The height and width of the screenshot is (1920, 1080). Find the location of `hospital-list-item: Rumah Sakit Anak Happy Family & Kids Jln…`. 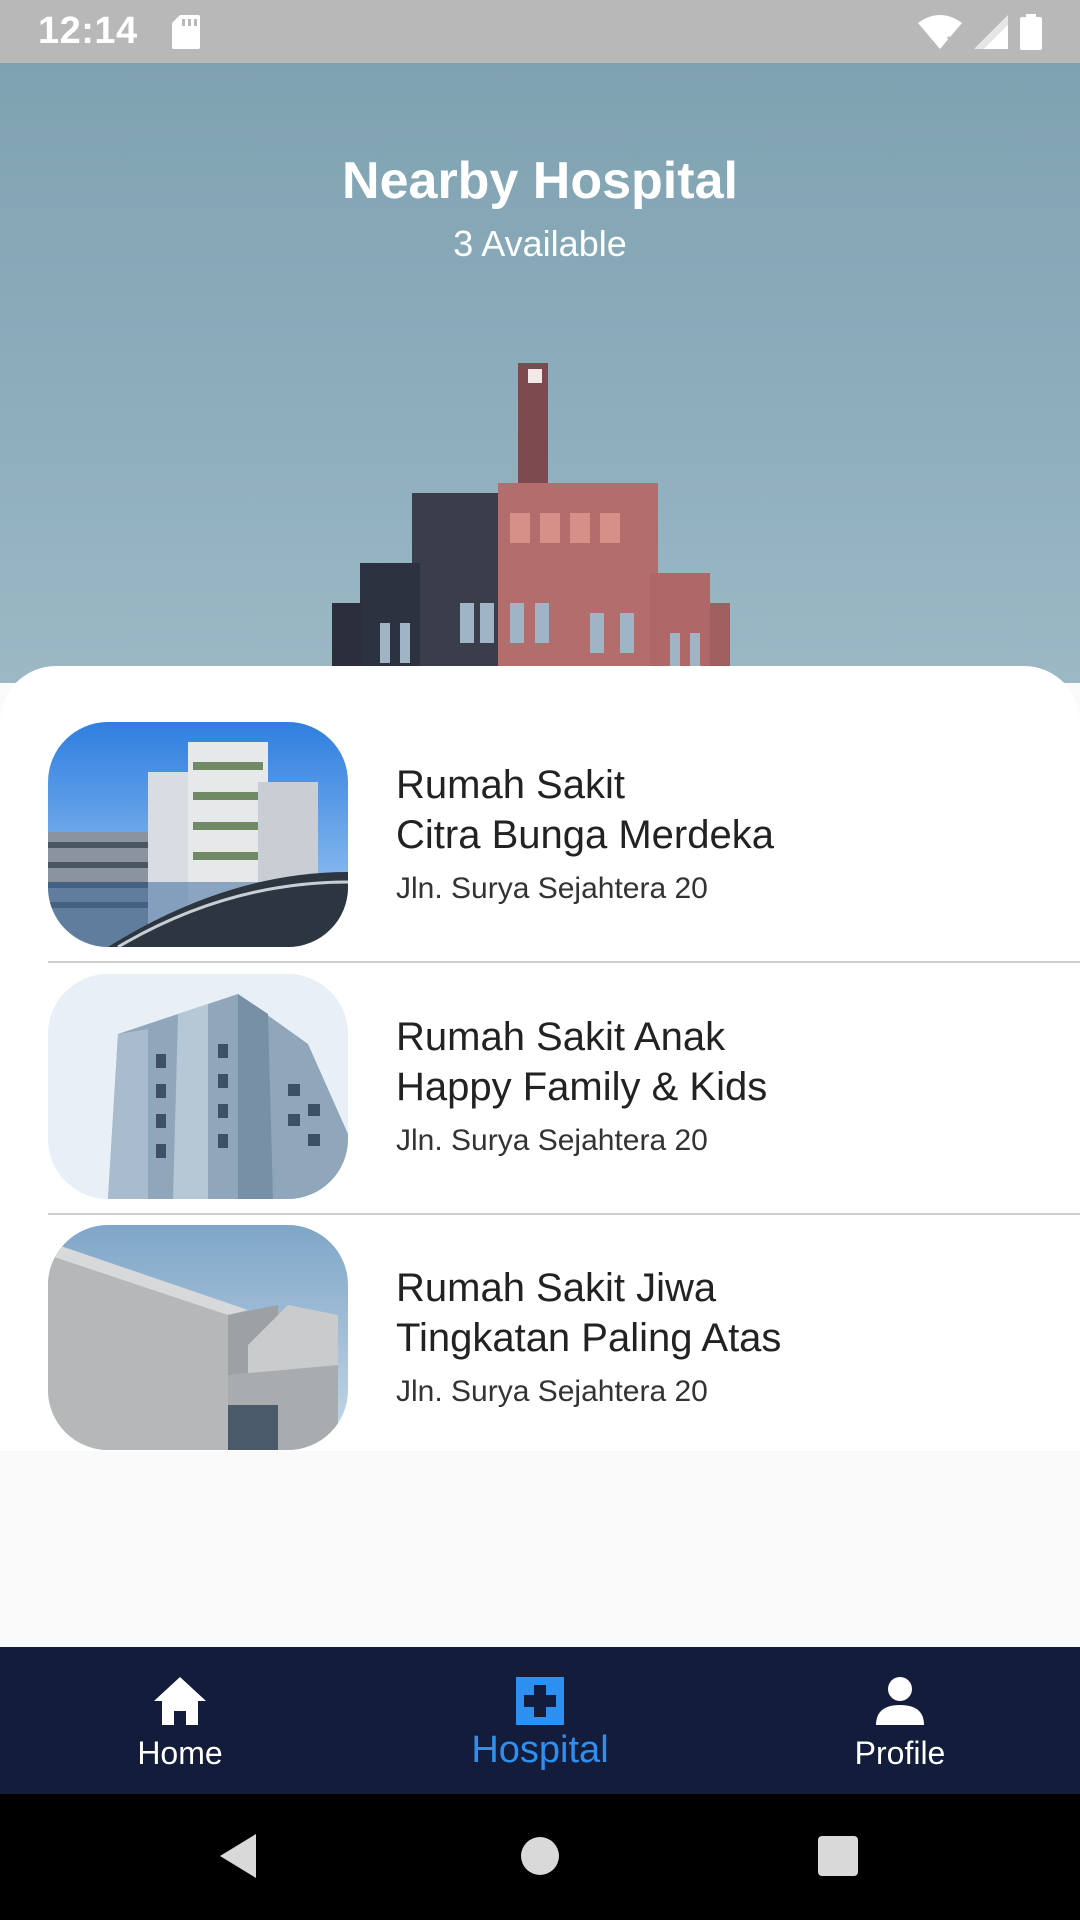

hospital-list-item: Rumah Sakit Anak Happy Family & Kids Jln… is located at coordinates (564, 1086).